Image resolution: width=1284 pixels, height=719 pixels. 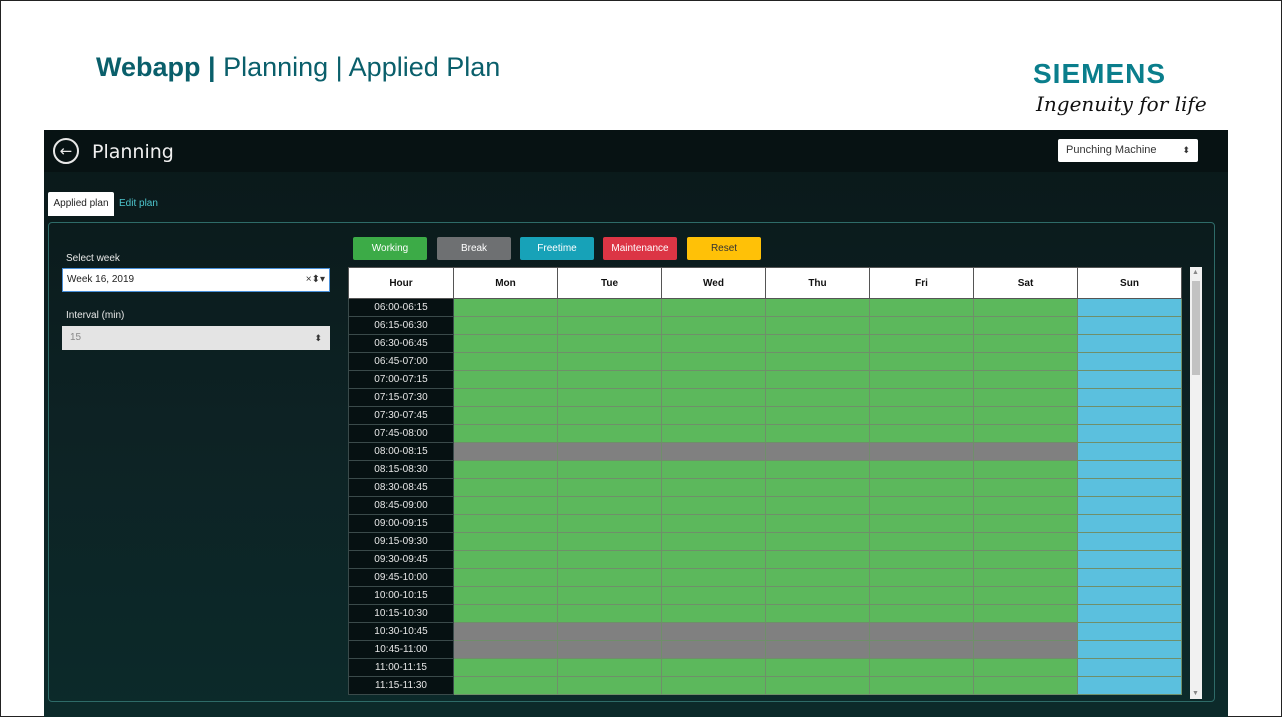 What do you see at coordinates (557, 248) in the screenshot?
I see `freetime-button: Freetime` at bounding box center [557, 248].